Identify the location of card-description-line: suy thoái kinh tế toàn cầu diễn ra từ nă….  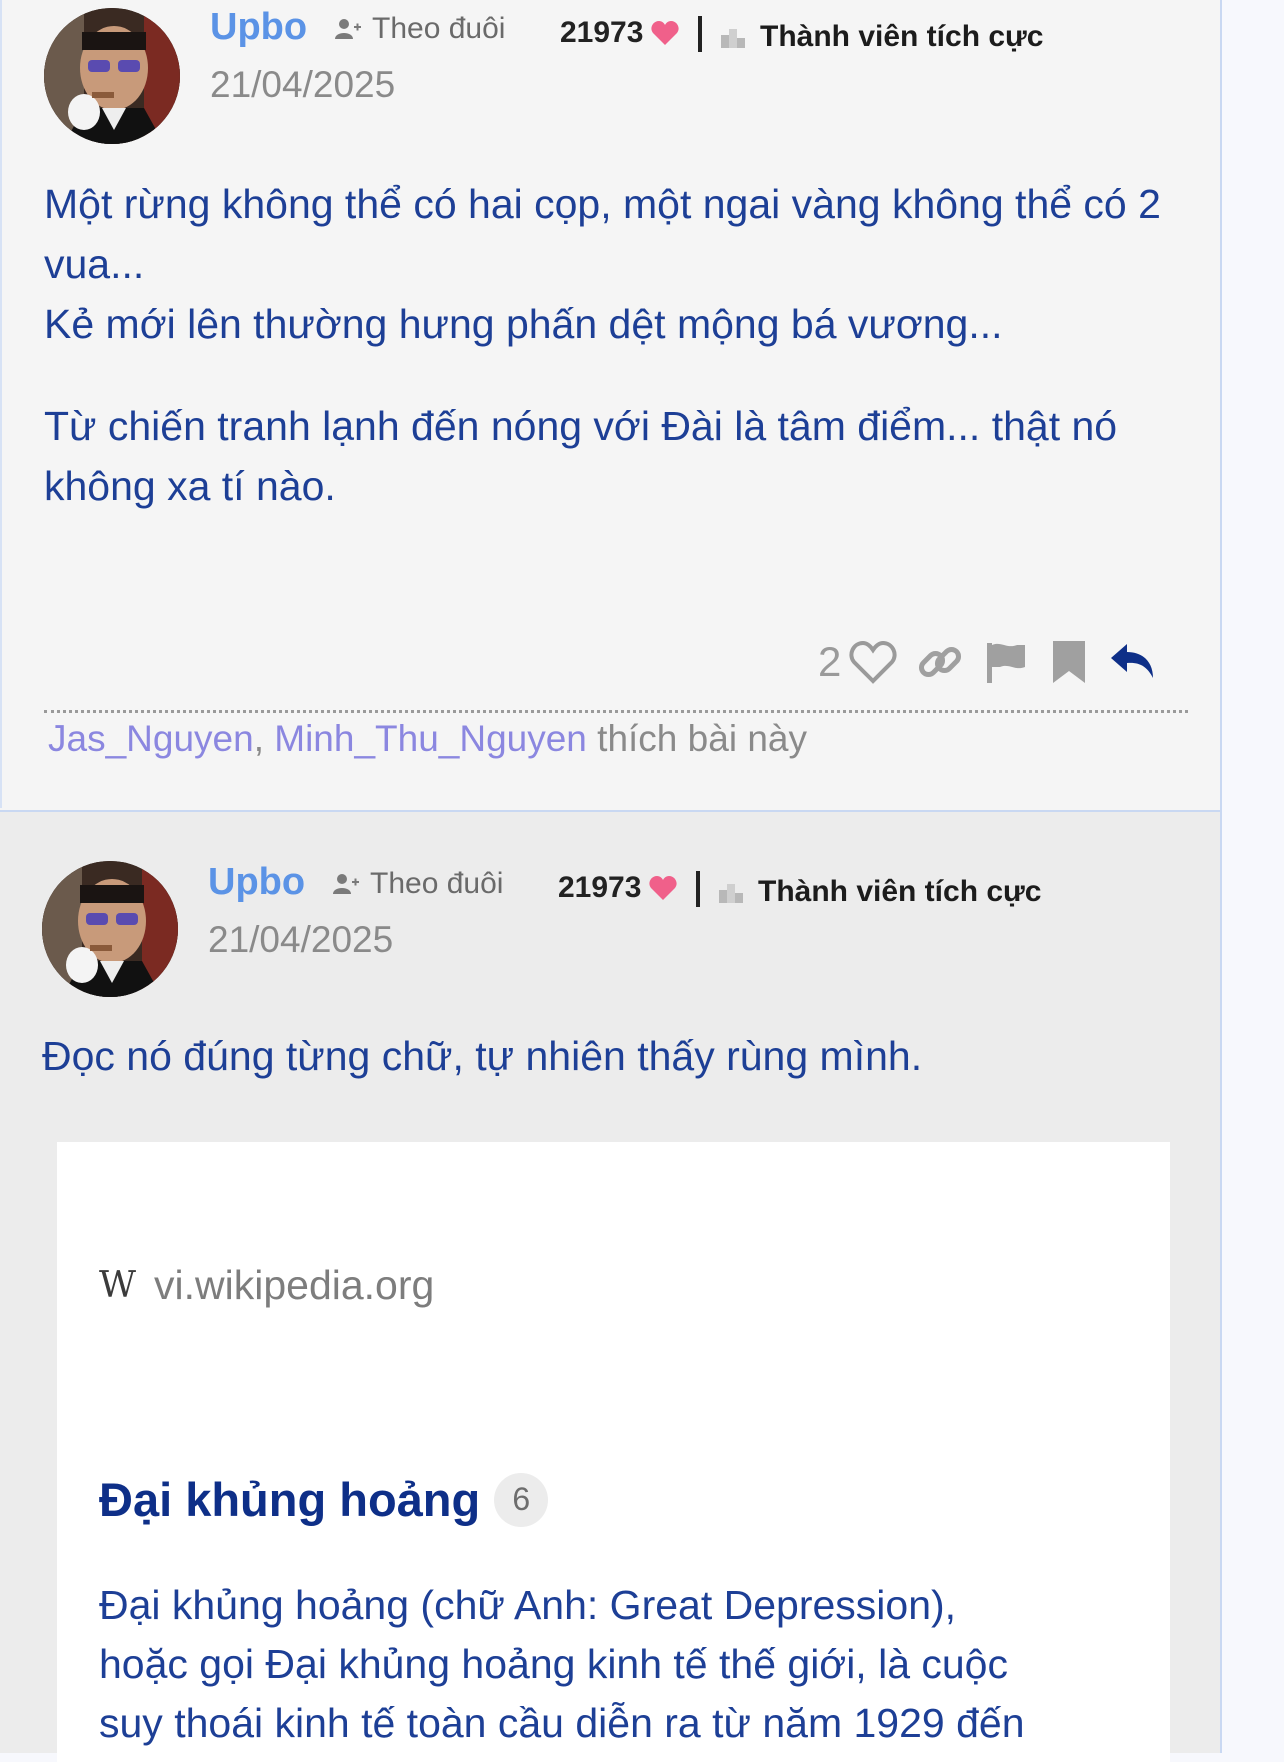
(562, 1723).